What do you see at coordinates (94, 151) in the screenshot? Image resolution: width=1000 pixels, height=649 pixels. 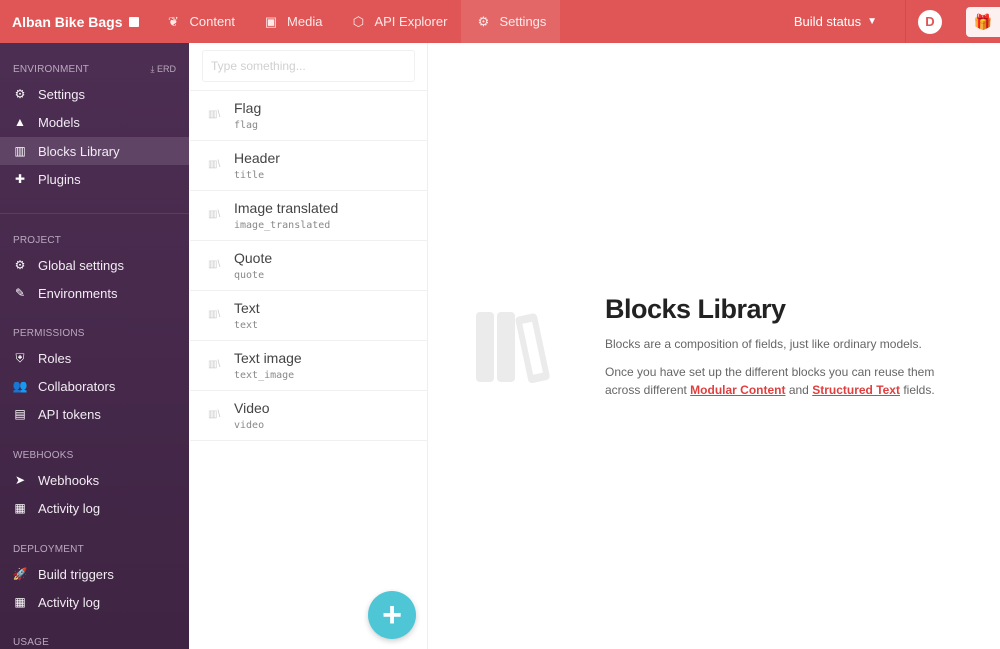 I see `sidebar-item-blocks-library: ▥ Blocks Library` at bounding box center [94, 151].